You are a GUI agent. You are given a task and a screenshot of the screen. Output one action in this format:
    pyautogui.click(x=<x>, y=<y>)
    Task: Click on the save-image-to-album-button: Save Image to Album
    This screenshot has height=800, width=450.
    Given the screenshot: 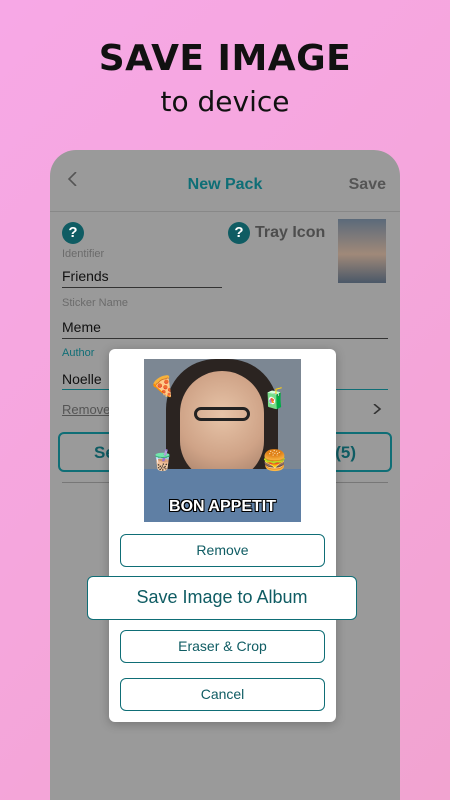 What is the action you would take?
    pyautogui.click(x=222, y=598)
    